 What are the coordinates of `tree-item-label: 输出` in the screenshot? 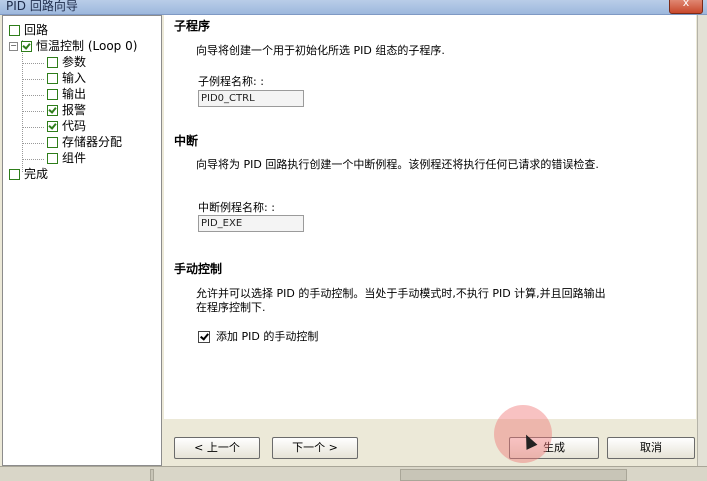 It's located at (74, 94).